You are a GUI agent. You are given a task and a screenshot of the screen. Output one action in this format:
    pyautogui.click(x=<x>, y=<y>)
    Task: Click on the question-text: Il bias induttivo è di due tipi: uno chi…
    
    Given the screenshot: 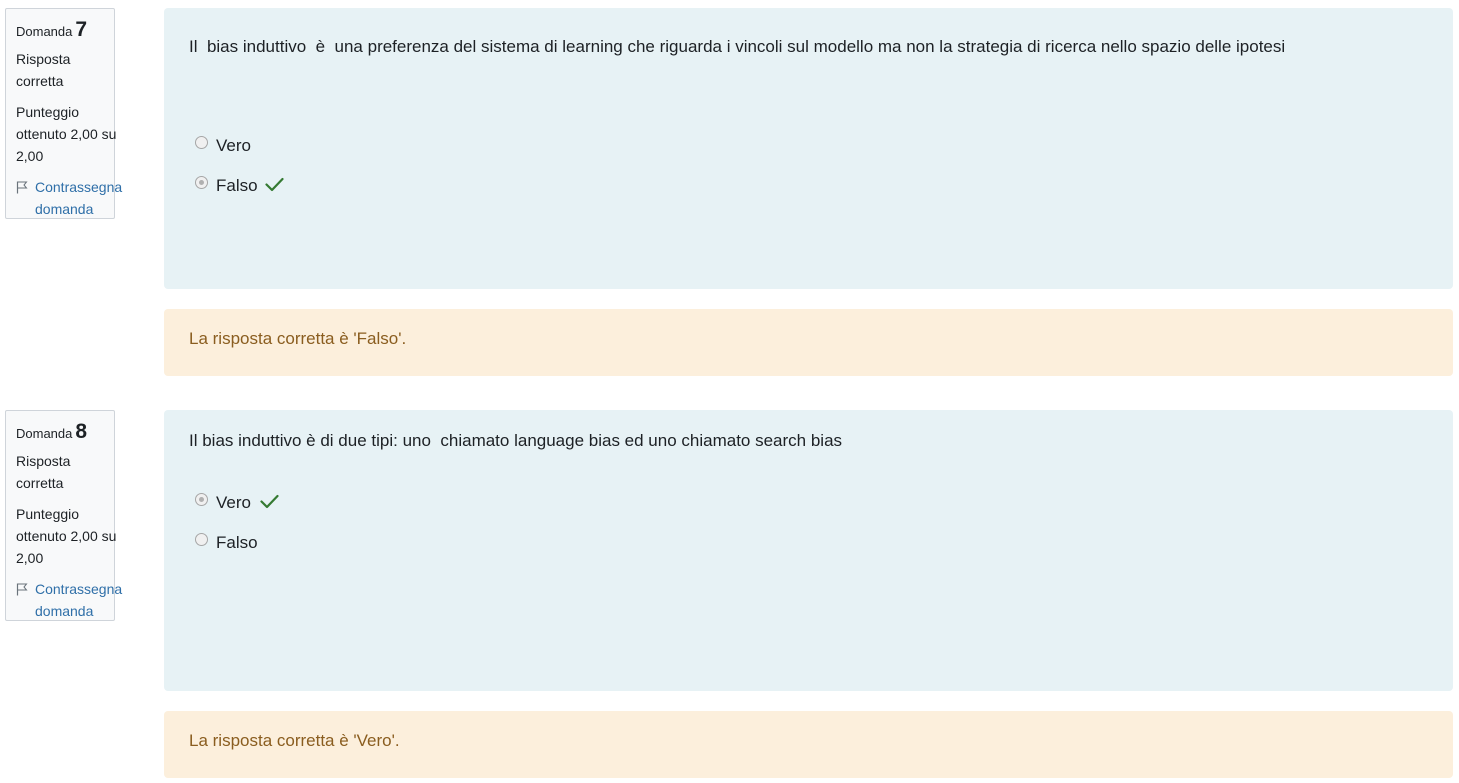 What is the action you would take?
    pyautogui.click(x=516, y=440)
    